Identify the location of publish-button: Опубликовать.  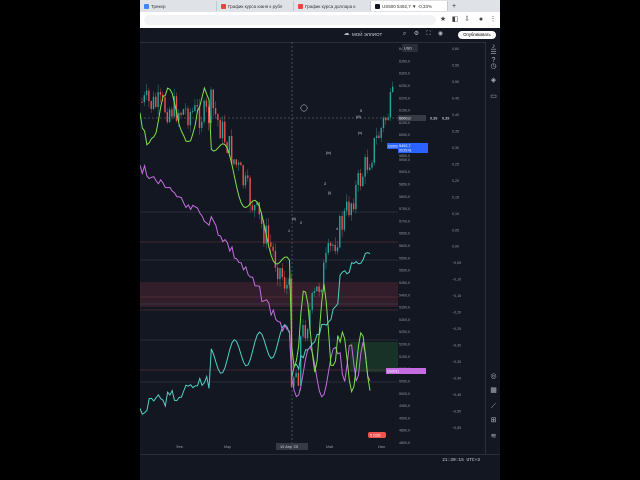
(477, 35).